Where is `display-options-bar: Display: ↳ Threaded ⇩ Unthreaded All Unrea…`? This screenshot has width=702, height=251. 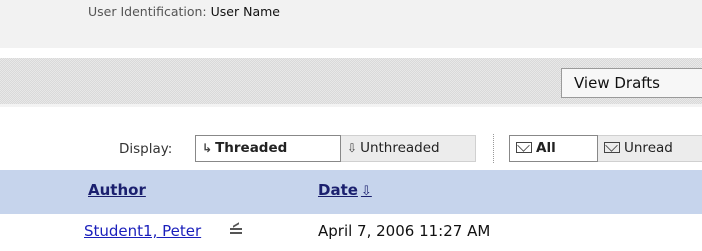 display-options-bar: Display: ↳ Threaded ⇩ Unthreaded All Unrea… is located at coordinates (351, 147).